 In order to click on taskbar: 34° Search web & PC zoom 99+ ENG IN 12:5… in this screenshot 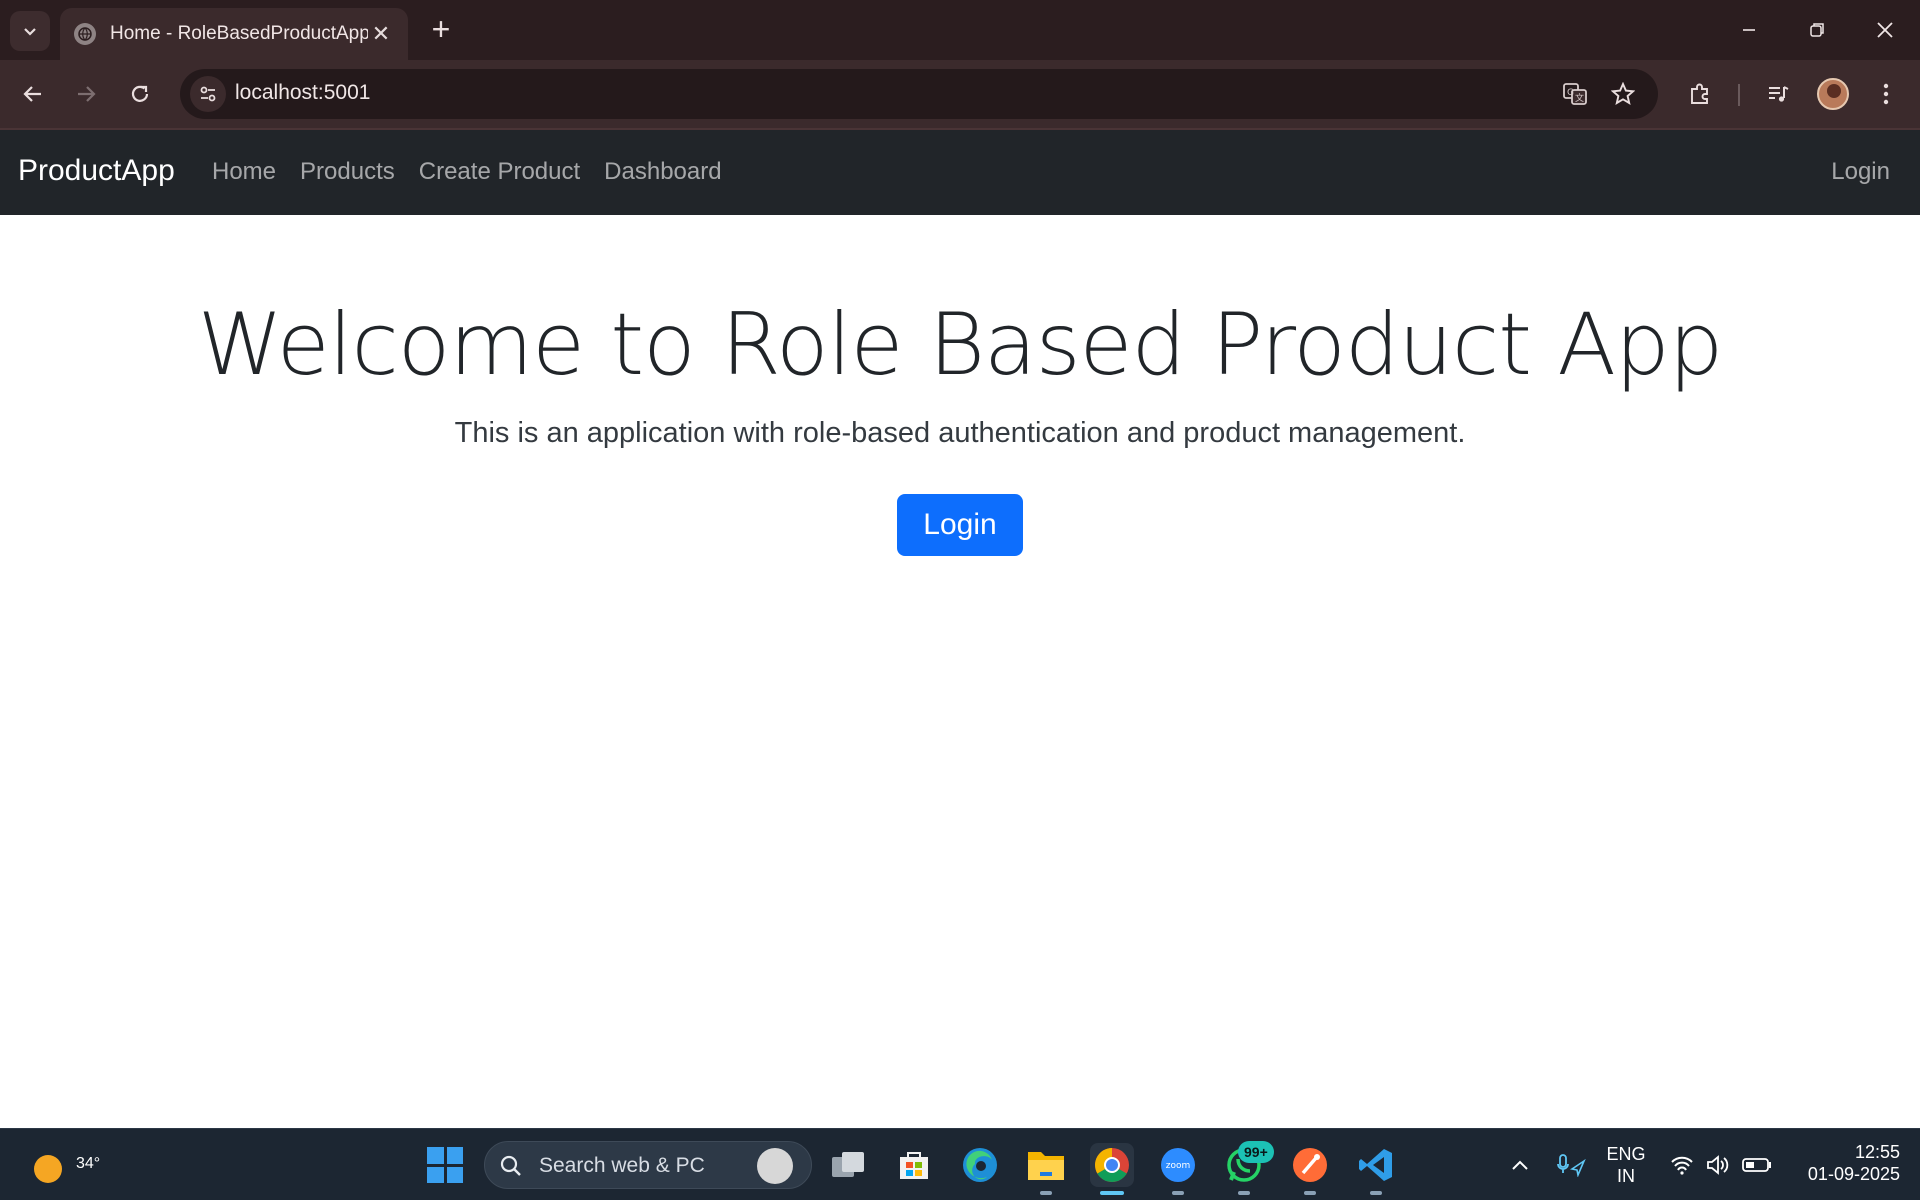, I will do `click(960, 1164)`.